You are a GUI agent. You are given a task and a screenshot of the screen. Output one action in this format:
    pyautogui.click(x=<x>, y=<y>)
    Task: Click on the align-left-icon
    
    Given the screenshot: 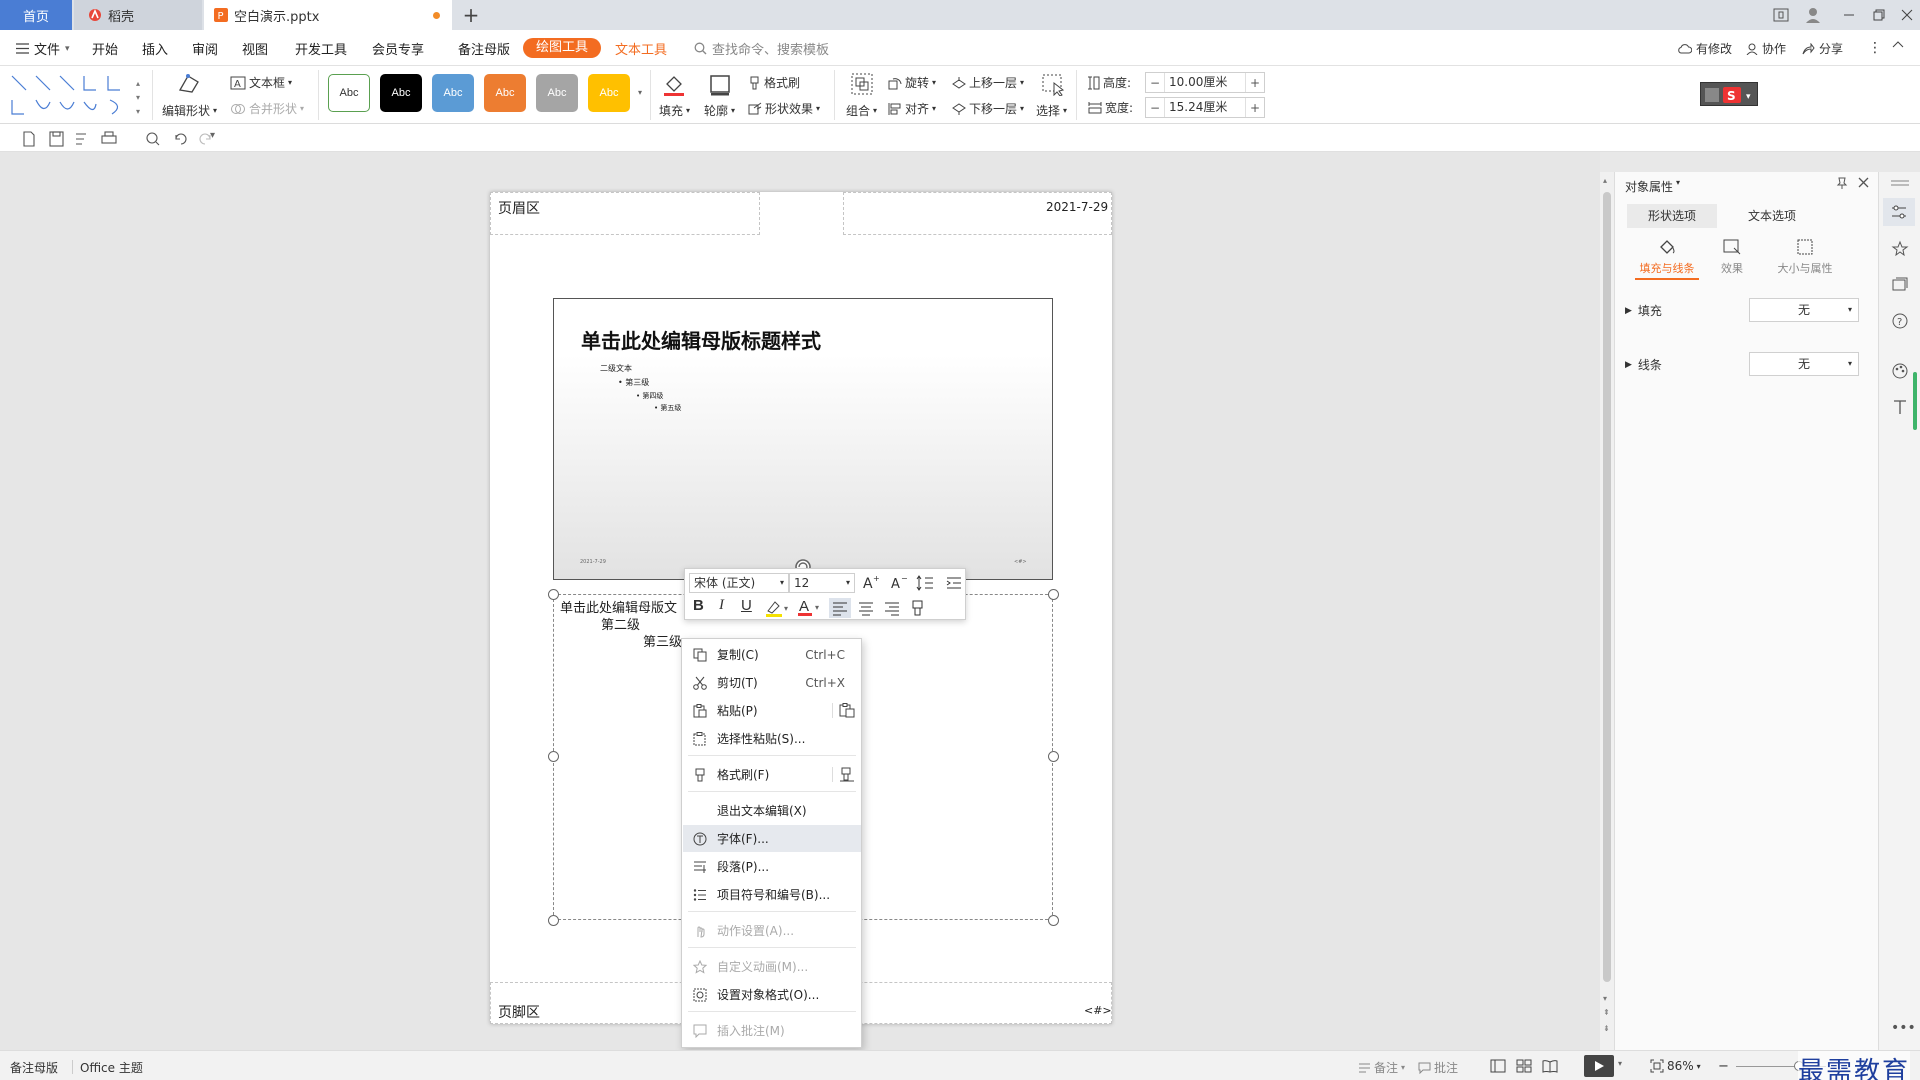 What is the action you would take?
    pyautogui.click(x=840, y=608)
    